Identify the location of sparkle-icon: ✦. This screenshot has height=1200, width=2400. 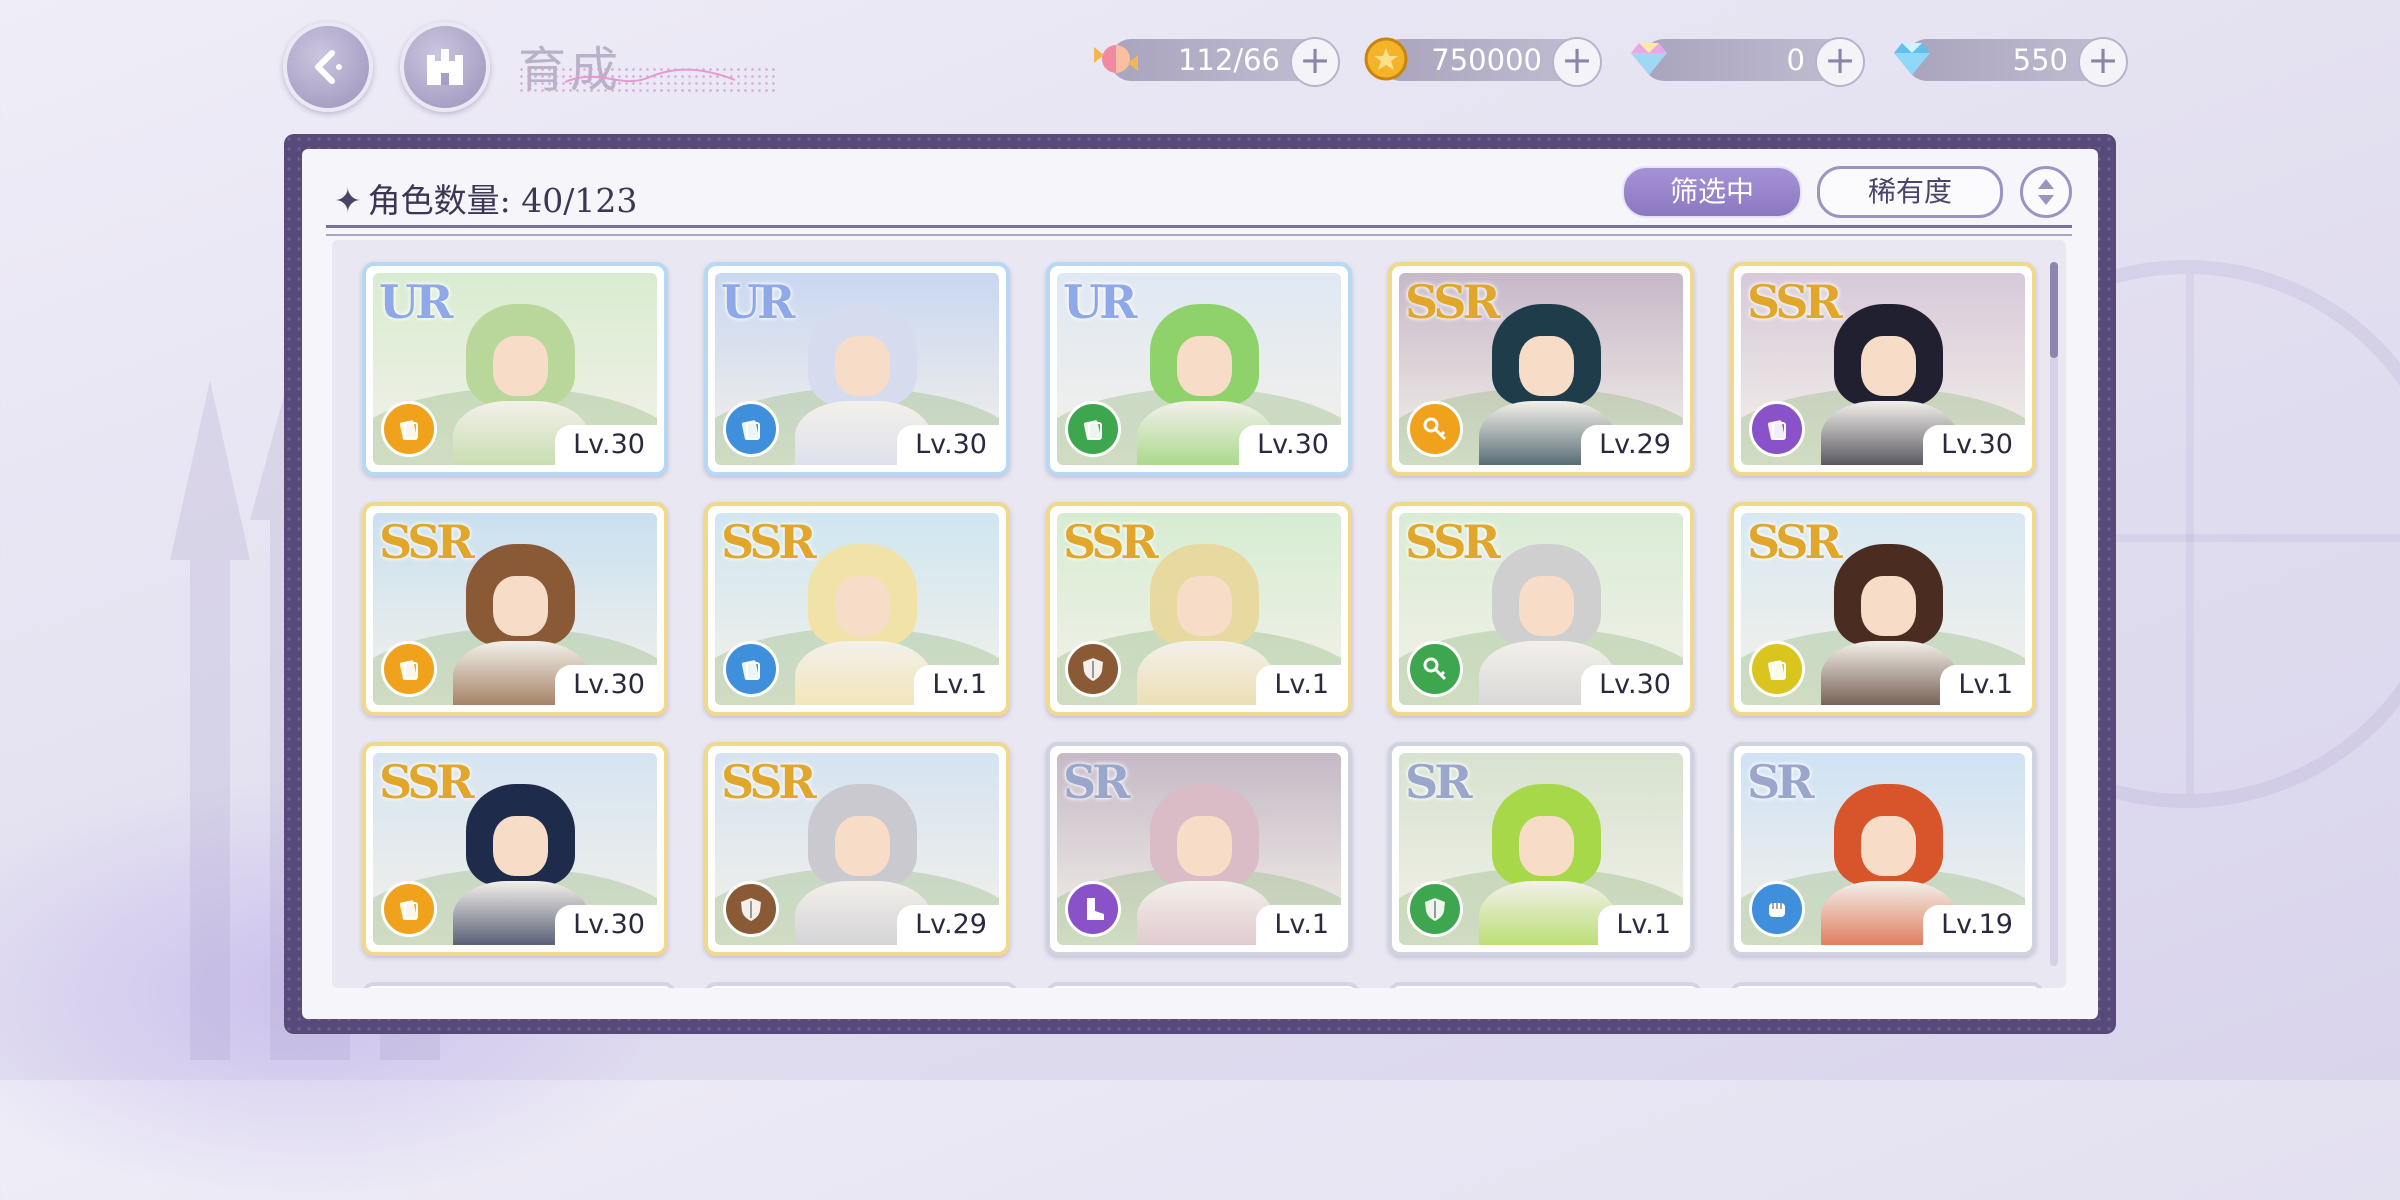
(348, 200).